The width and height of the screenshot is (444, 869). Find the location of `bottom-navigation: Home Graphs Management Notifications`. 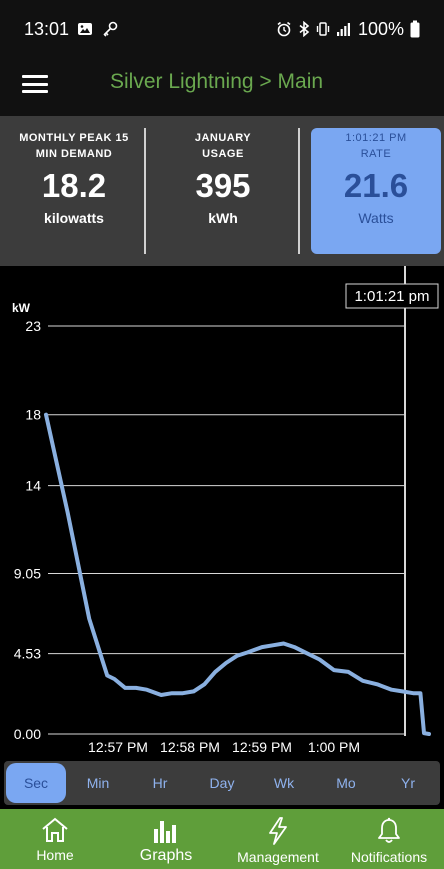

bottom-navigation: Home Graphs Management Notifications is located at coordinates (222, 839).